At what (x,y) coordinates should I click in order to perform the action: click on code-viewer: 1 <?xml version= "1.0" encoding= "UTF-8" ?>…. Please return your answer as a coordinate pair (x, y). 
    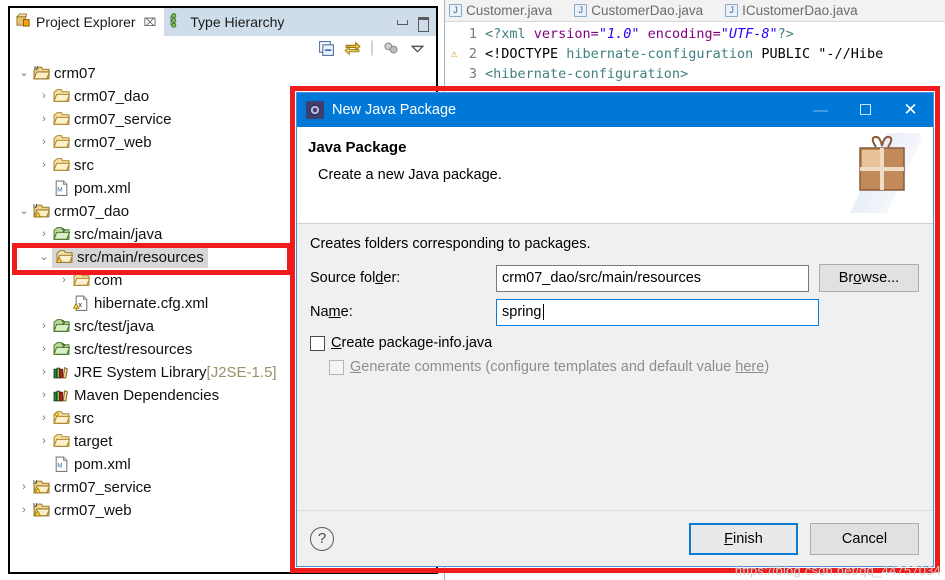
    Looking at the image, I should click on (695, 53).